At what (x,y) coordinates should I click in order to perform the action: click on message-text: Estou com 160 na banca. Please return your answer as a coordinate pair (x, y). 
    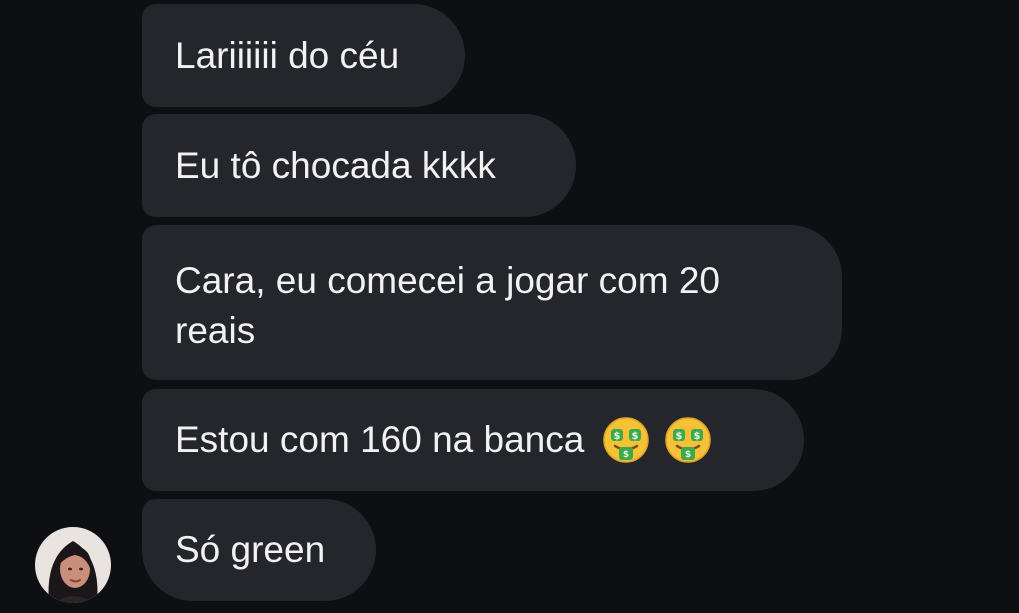
    Looking at the image, I should click on (380, 439).